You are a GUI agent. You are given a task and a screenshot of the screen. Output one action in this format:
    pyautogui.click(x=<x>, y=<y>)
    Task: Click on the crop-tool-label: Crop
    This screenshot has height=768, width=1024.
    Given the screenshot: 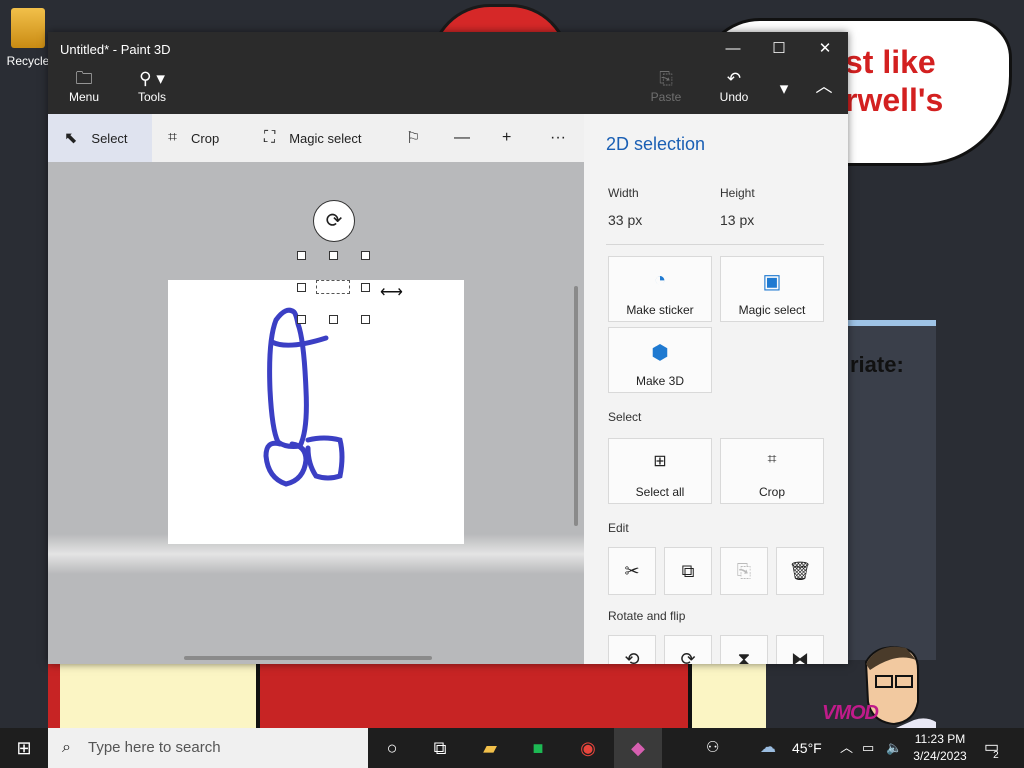 What is the action you would take?
    pyautogui.click(x=205, y=138)
    